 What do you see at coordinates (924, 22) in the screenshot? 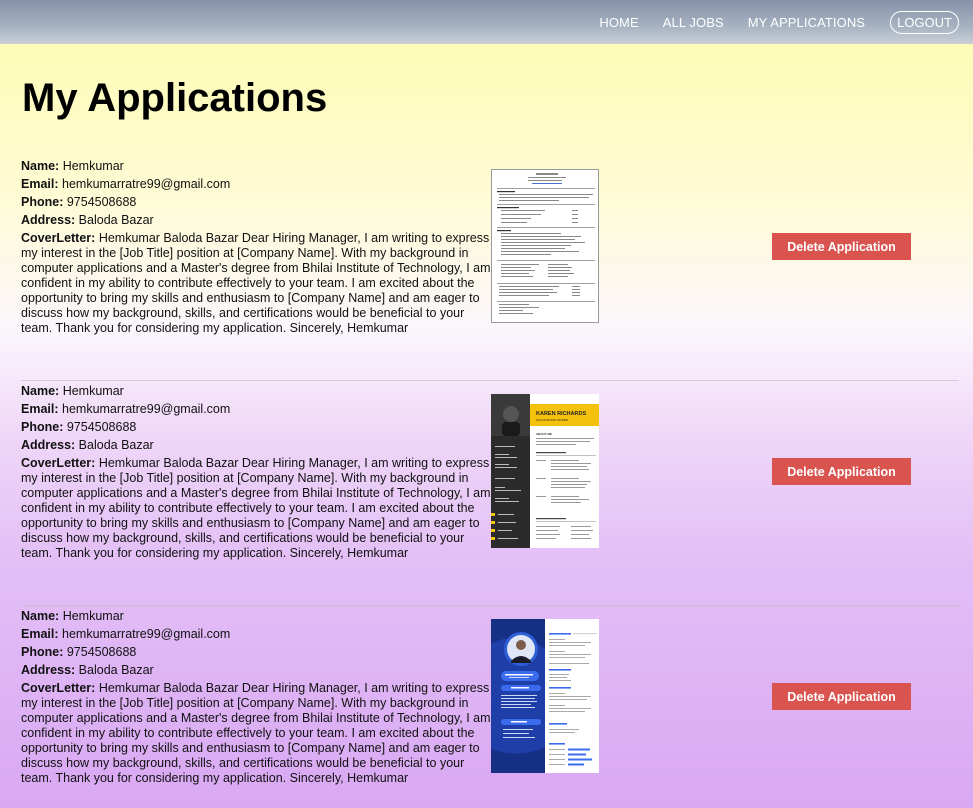
I see `logout-button: LOGOUT` at bounding box center [924, 22].